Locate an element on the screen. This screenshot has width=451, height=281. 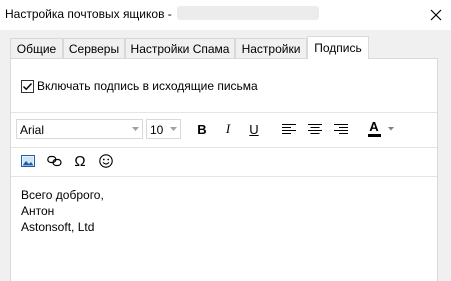
bold-icon: B is located at coordinates (202, 129).